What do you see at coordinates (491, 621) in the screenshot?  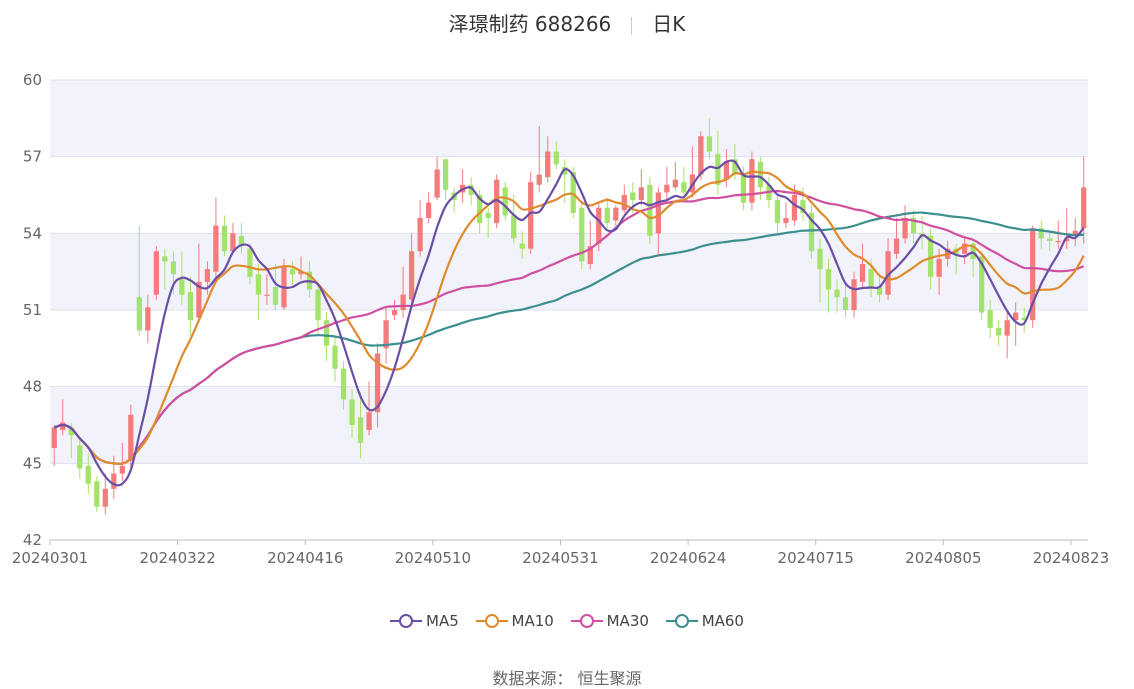 I see `legend-ma10-marker` at bounding box center [491, 621].